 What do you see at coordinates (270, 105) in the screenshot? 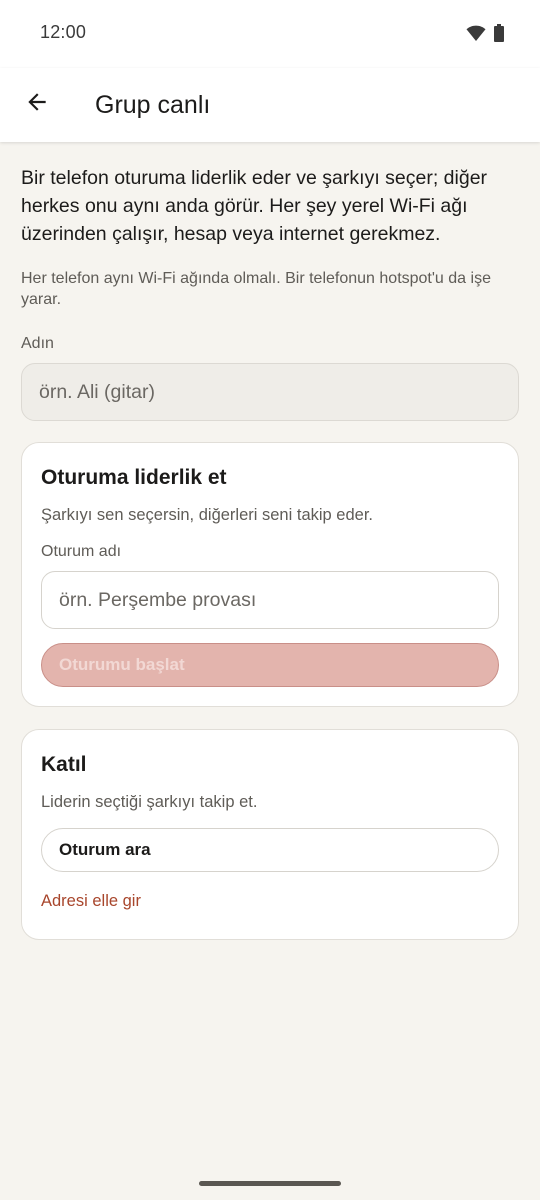
I see `app-bar: Grup canlı` at bounding box center [270, 105].